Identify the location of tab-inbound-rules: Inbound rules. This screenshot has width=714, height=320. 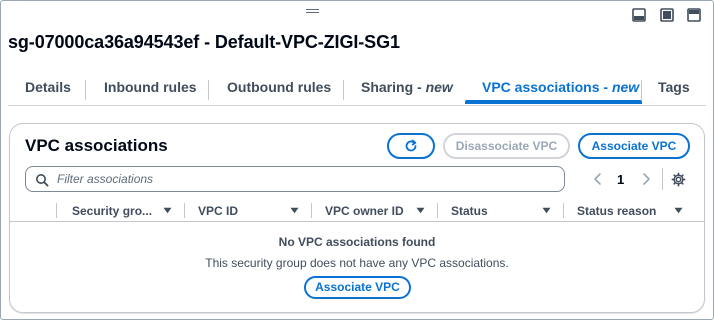
(150, 88).